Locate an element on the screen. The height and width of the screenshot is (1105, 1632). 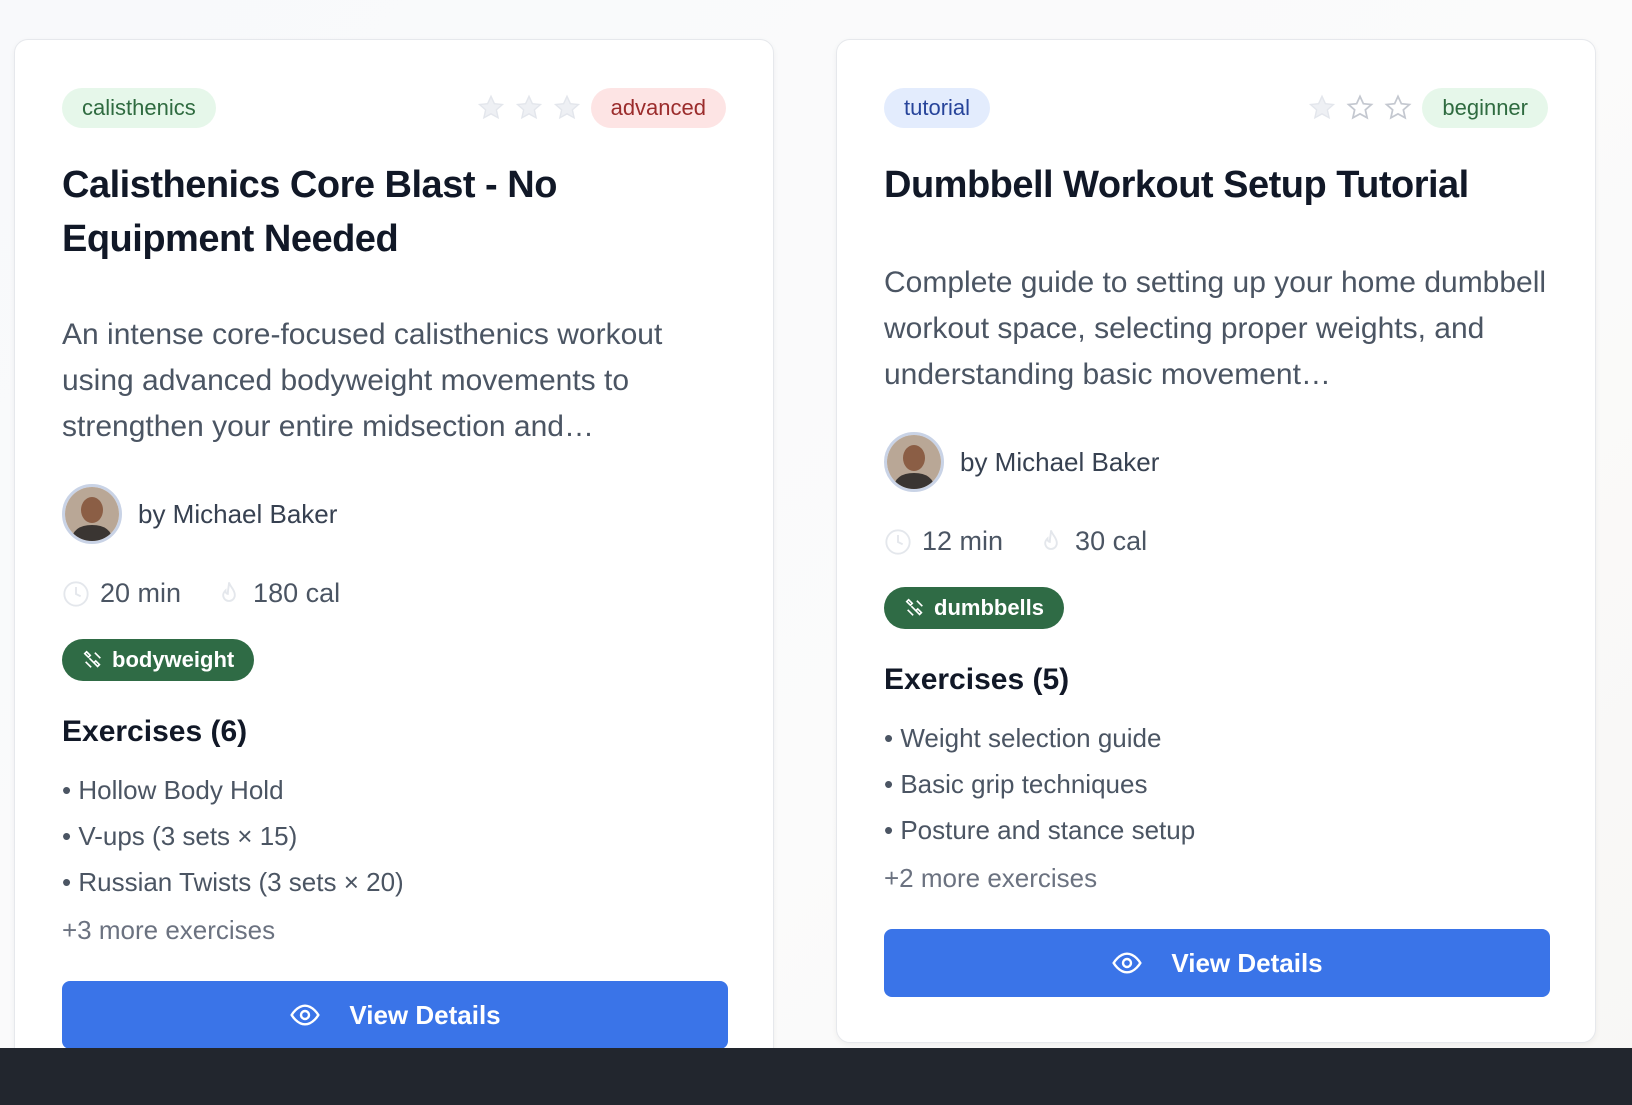
card-header: tutorial beginner is located at coordinates (1216, 108).